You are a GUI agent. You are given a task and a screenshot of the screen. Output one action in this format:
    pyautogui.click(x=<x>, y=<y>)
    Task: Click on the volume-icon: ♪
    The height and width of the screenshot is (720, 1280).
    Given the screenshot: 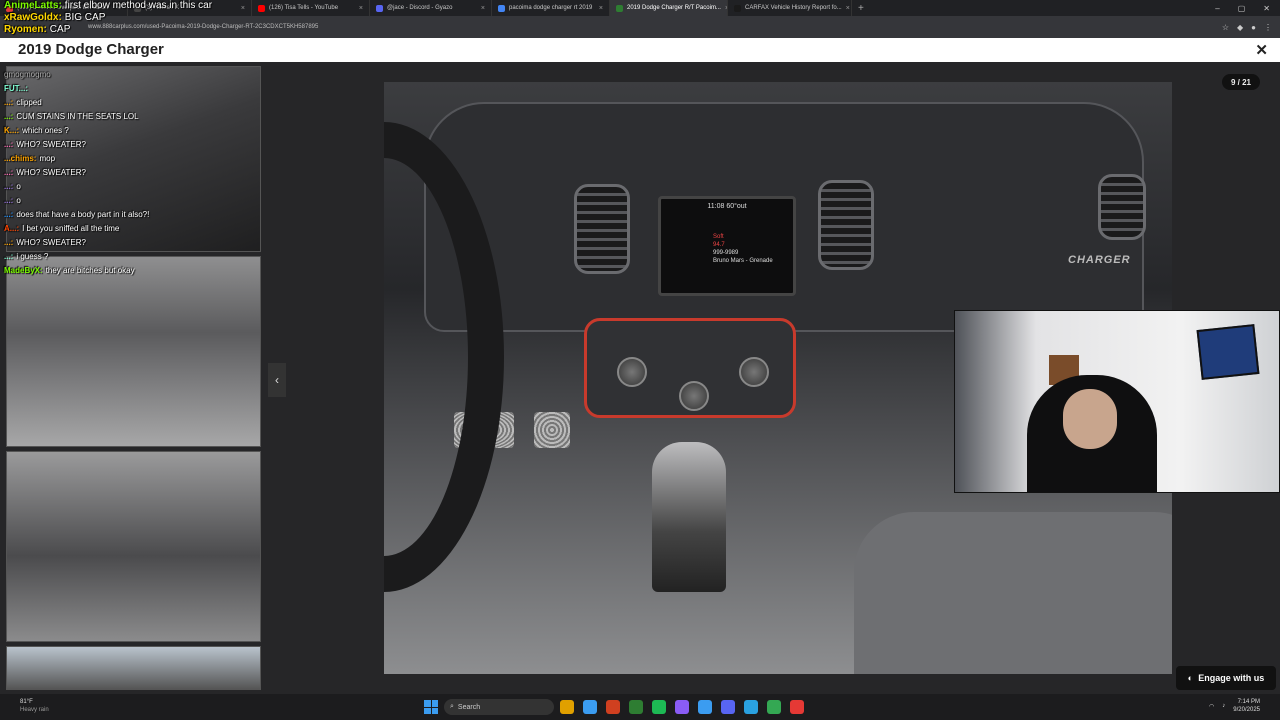 What is the action you would take?
    pyautogui.click(x=1223, y=706)
    